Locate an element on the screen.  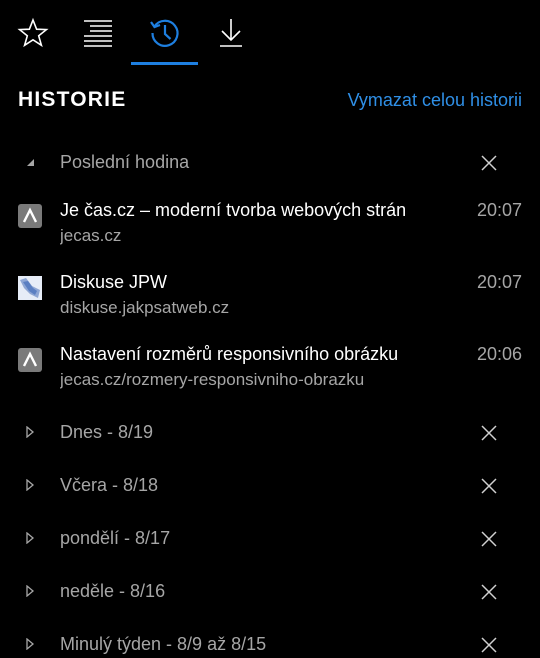
entry-url: jecas.cz/rozmery-responsivniho-obrazku is located at coordinates (212, 379).